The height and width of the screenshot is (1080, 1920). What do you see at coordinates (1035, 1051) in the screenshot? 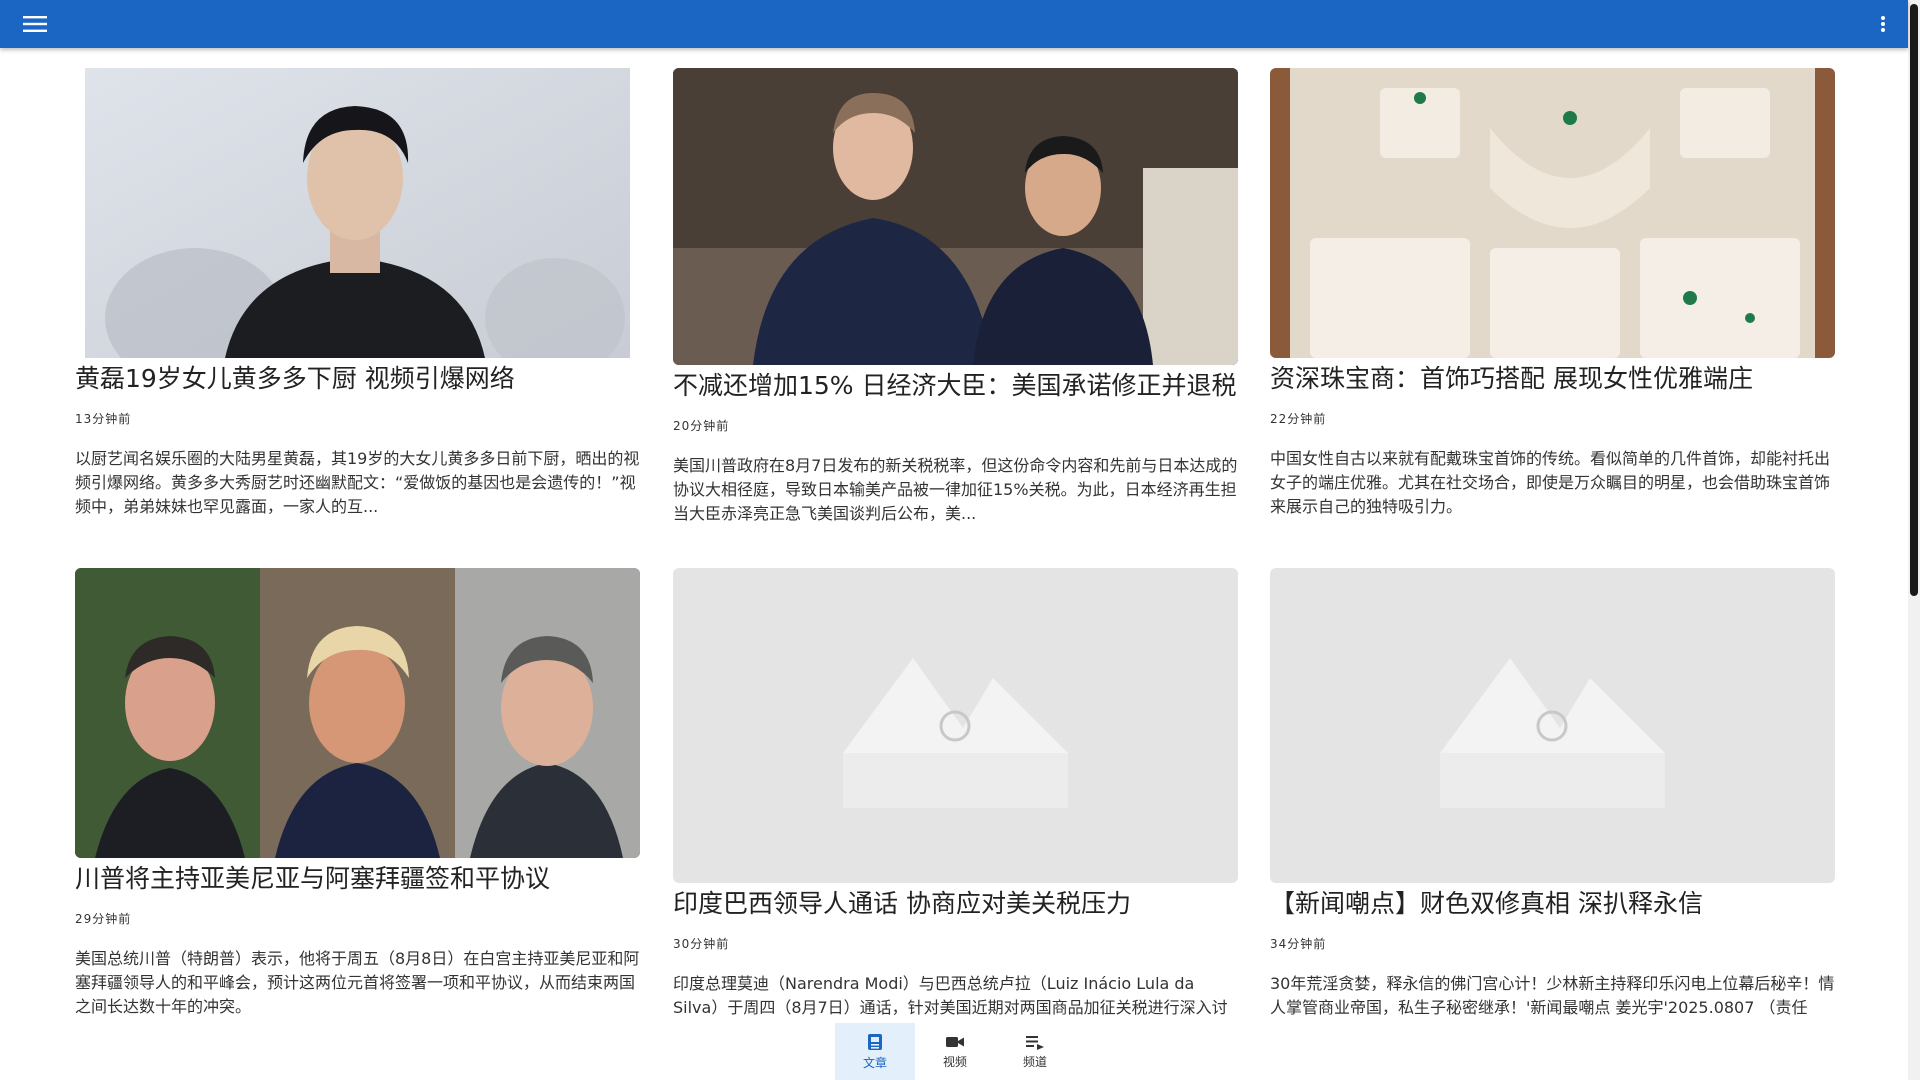
I see `nav-tab-channels: 频道` at bounding box center [1035, 1051].